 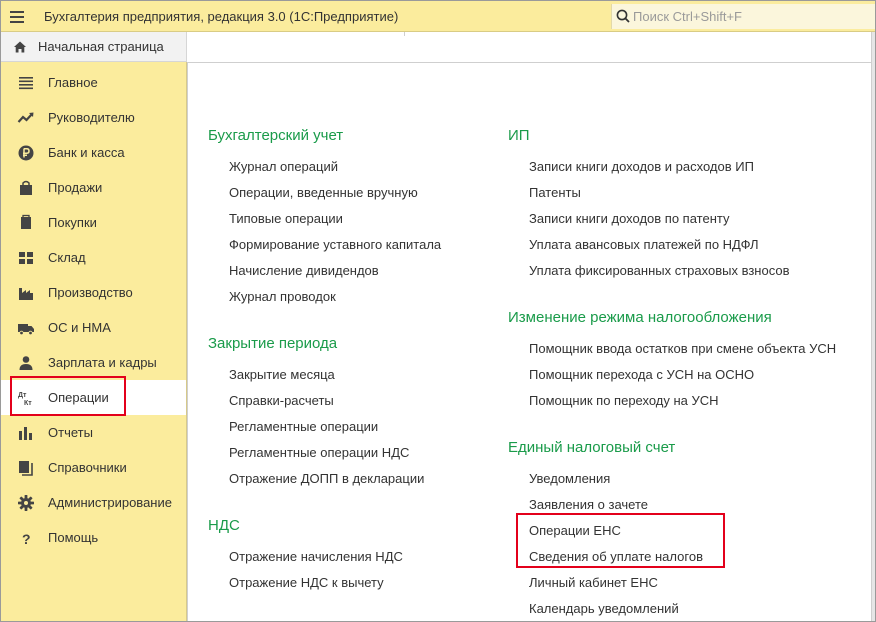 I want to click on tab-home-page: Начальная страница, so click(x=94, y=47).